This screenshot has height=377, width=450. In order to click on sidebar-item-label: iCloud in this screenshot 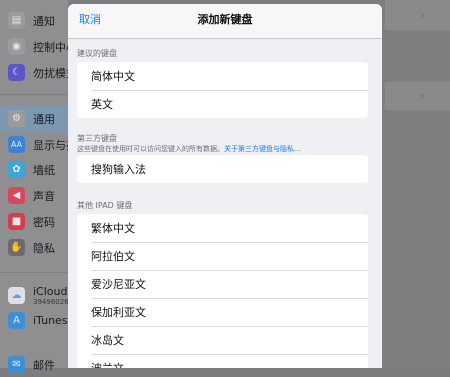, I will do `click(50, 291)`.